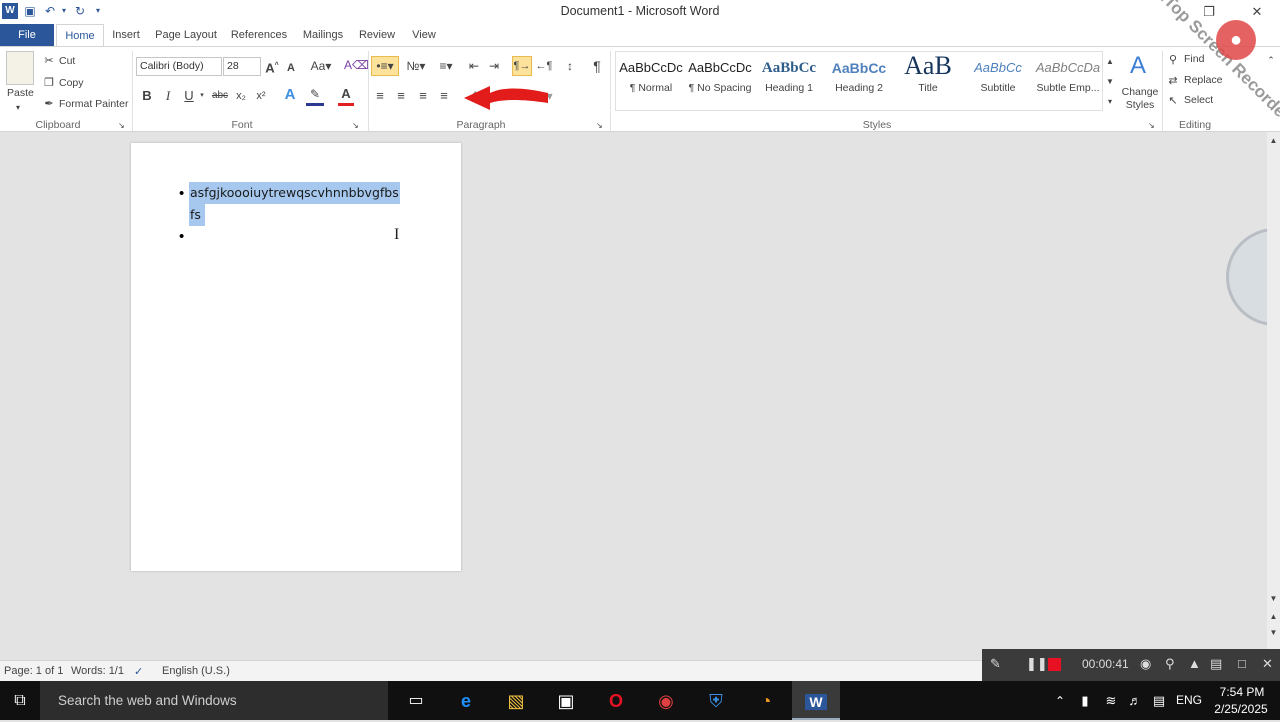 The height and width of the screenshot is (722, 1280). What do you see at coordinates (197, 215) in the screenshot?
I see `list-item-text-wrap: fs` at bounding box center [197, 215].